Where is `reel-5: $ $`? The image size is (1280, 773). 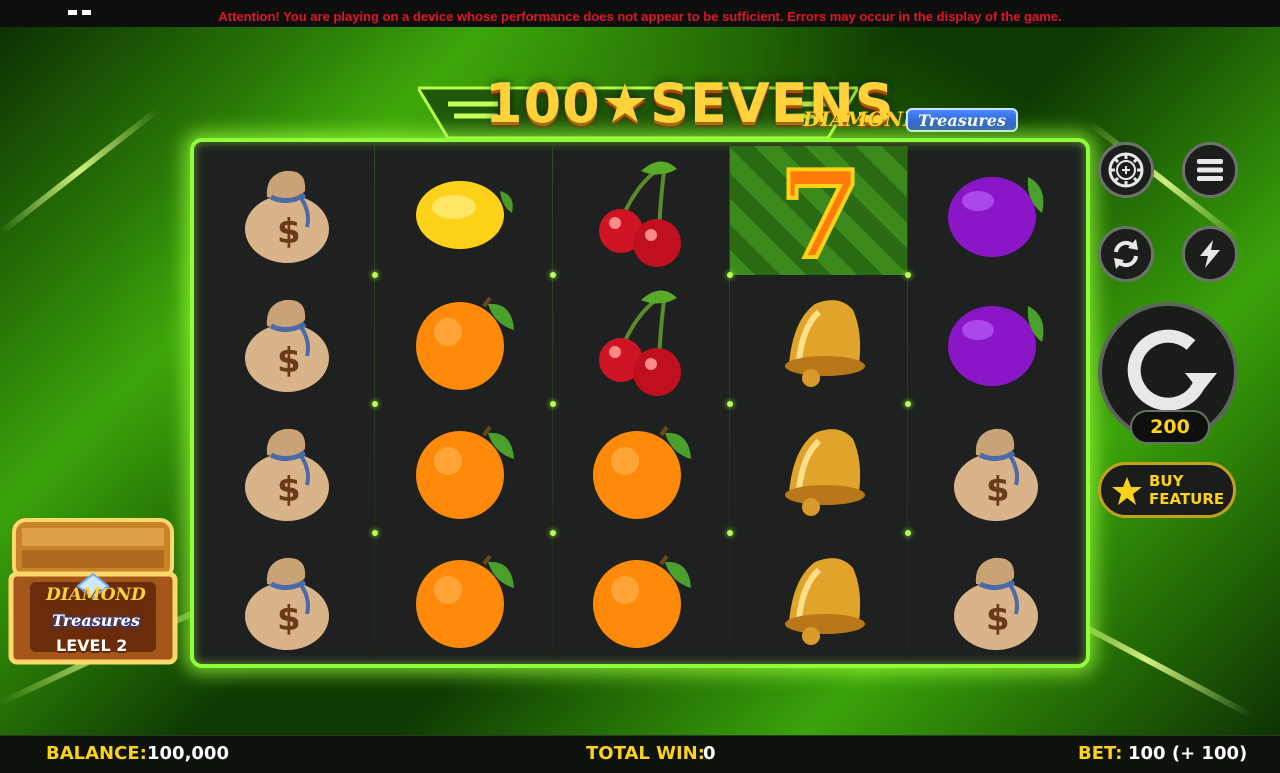
reel-5: $ $ is located at coordinates (996, 403).